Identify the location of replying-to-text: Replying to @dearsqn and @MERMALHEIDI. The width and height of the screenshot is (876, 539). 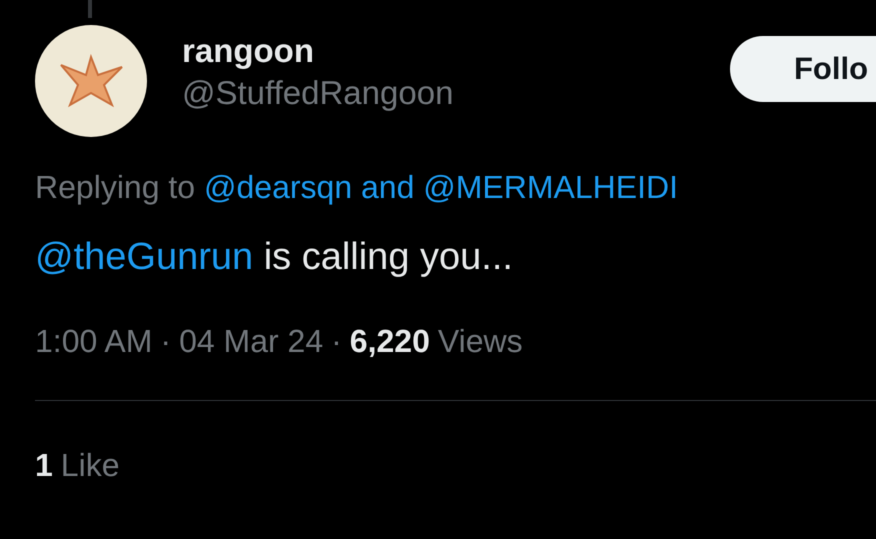
(357, 187).